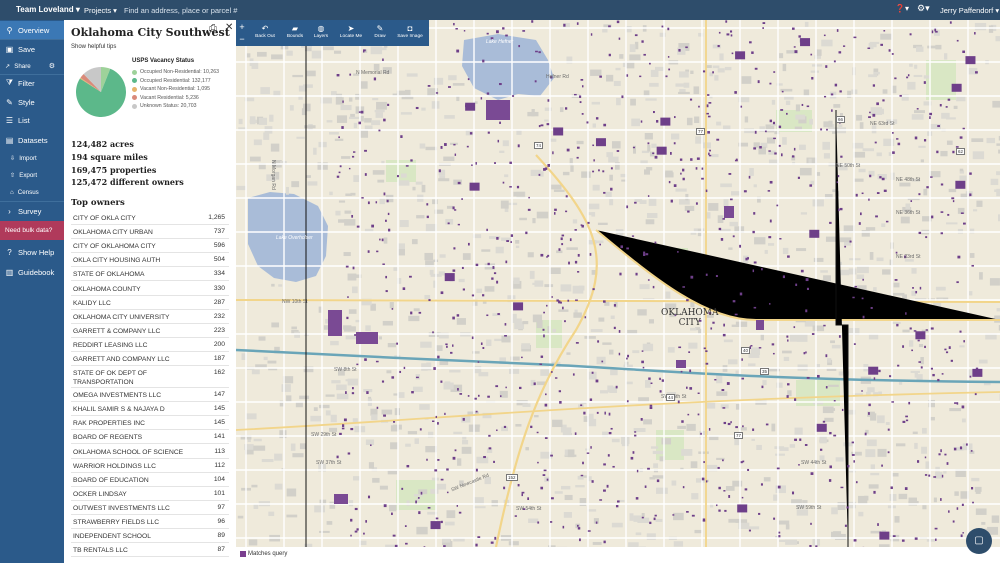 The image size is (1000, 563). What do you see at coordinates (32, 230) in the screenshot?
I see `bulk-data-button: Need bulk data?` at bounding box center [32, 230].